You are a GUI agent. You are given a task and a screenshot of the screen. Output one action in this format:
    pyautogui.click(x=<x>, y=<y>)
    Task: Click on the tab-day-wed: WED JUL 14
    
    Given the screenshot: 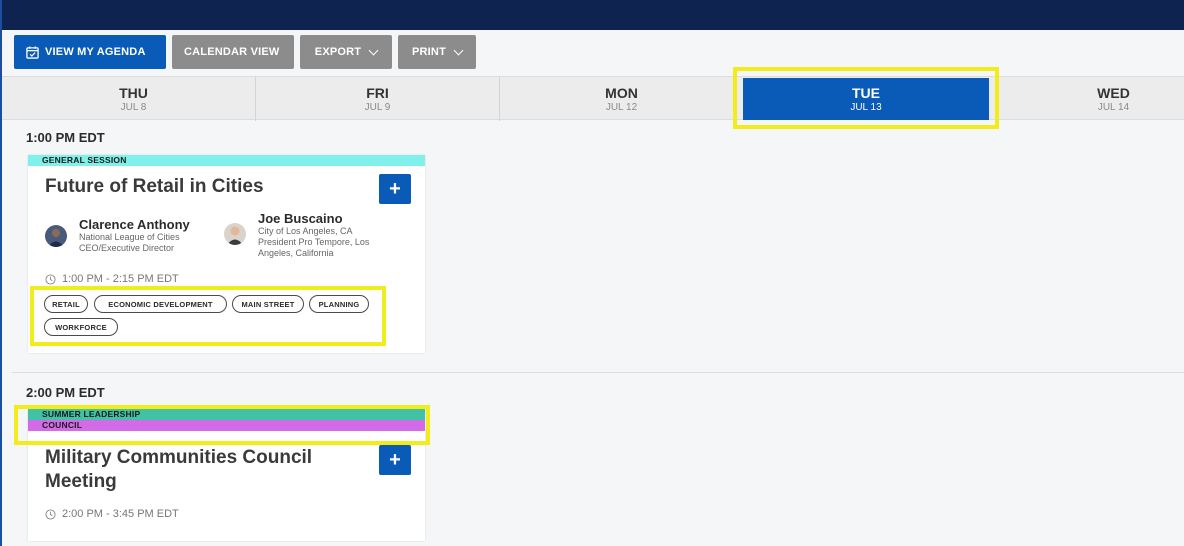 What is the action you would take?
    pyautogui.click(x=1088, y=99)
    